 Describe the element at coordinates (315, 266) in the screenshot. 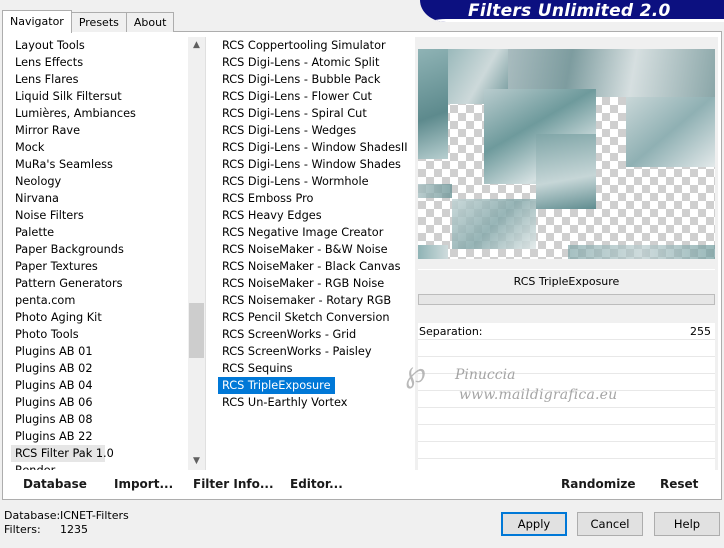

I see `filter-item: RCS NoiseMaker - Black Canvas` at that location.